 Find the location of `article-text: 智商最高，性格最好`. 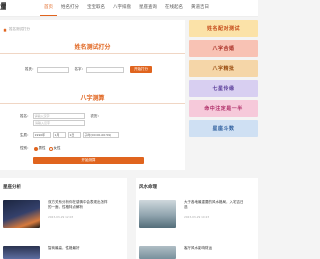

article-text: 智商最高，性格最好 is located at coordinates (78, 252).